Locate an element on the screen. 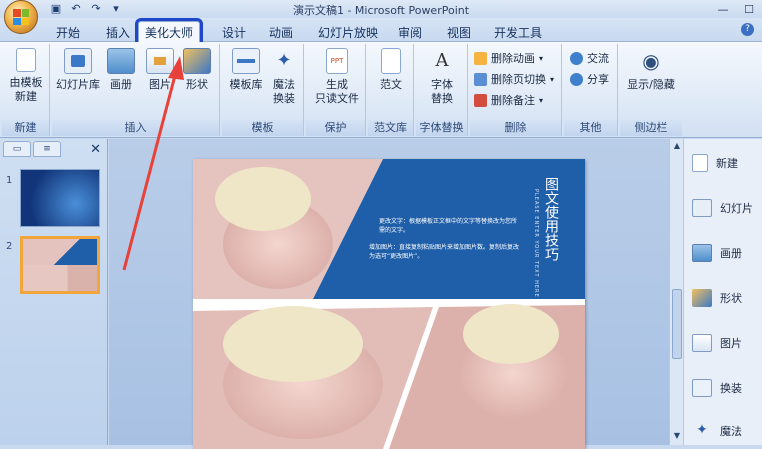  sidebar-item-album: 画册 is located at coordinates (723, 253).